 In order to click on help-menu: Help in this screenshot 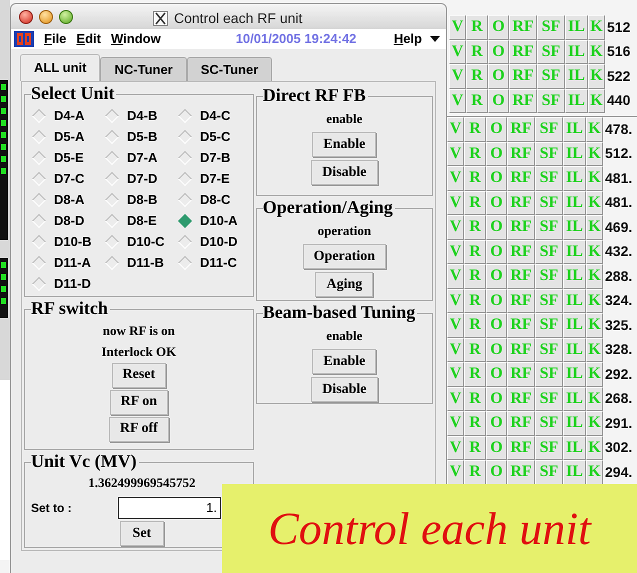, I will do `click(408, 39)`.